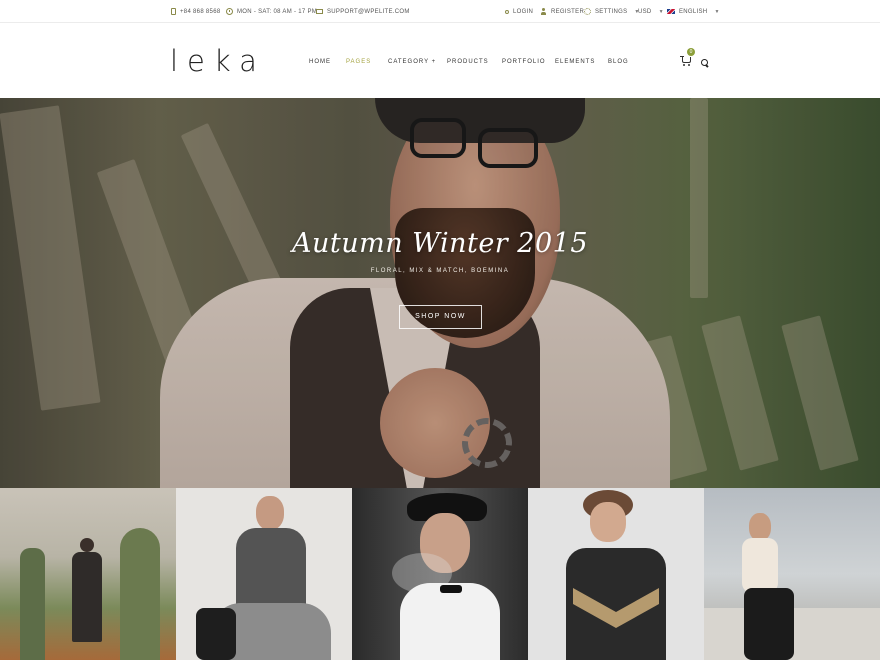  I want to click on nav-products: PRODUCTS, so click(468, 62).